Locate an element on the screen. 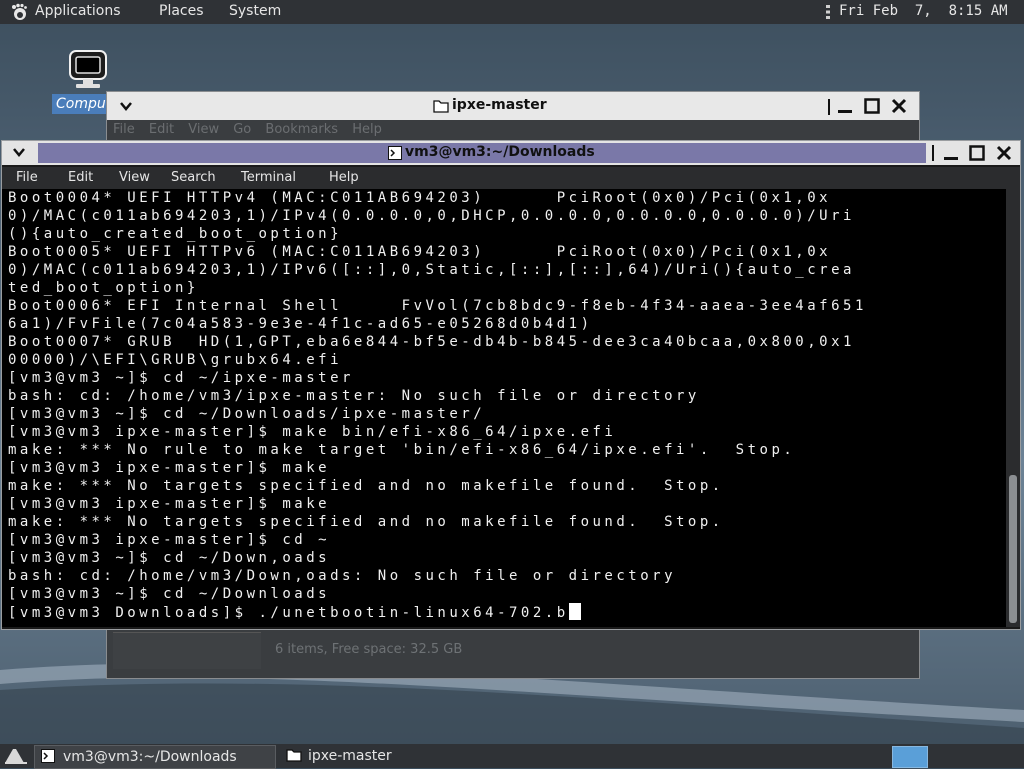 Image resolution: width=1024 pixels, height=769 pixels. term-menu-terminal: Terminal is located at coordinates (268, 177).